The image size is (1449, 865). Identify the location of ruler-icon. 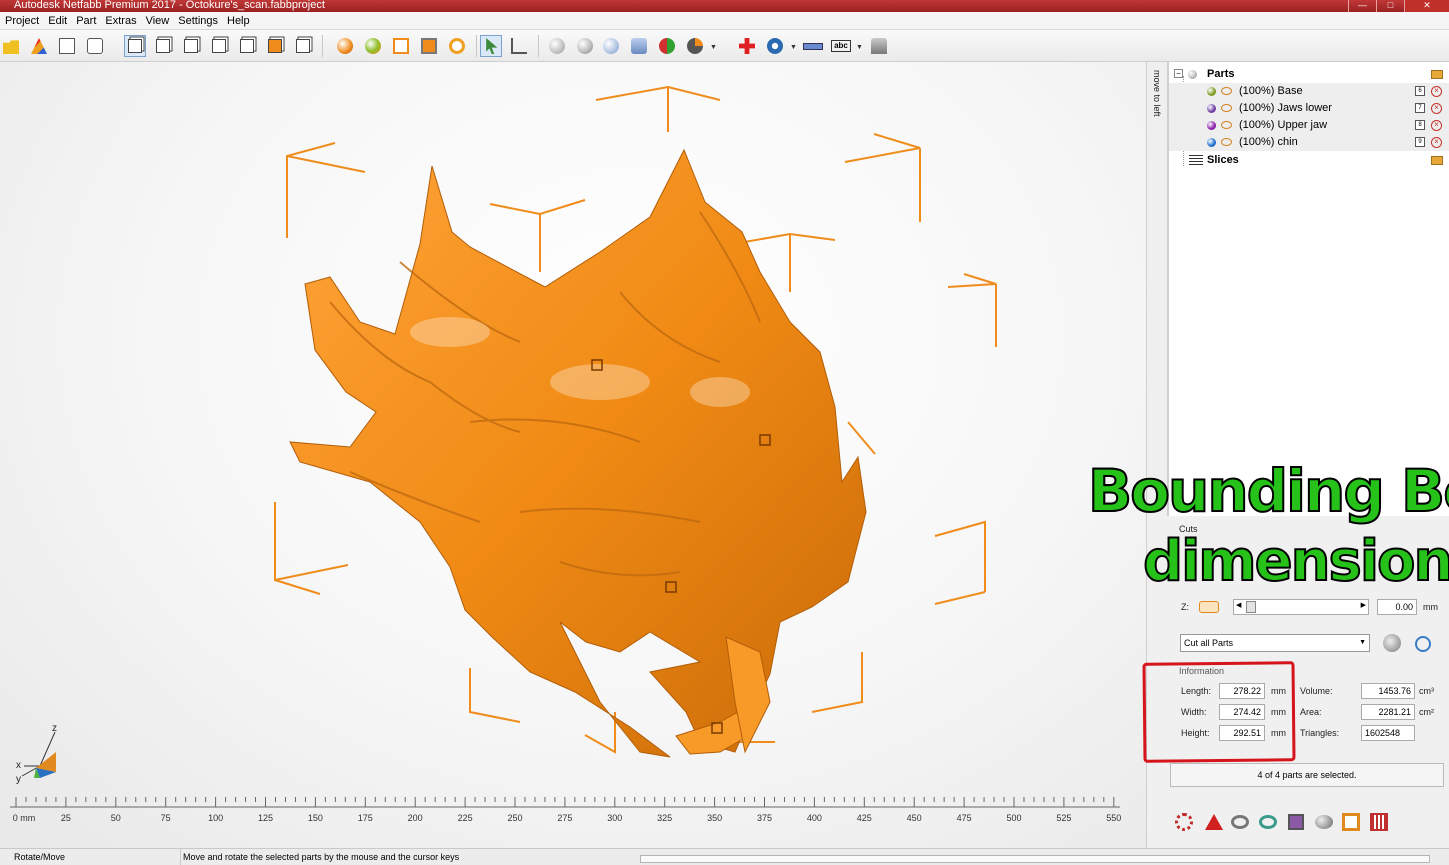
(813, 46).